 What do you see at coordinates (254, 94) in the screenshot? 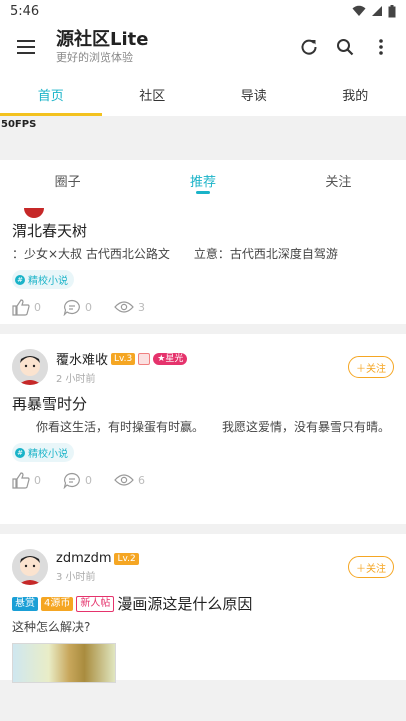
I see `tab-guide: 导读` at bounding box center [254, 94].